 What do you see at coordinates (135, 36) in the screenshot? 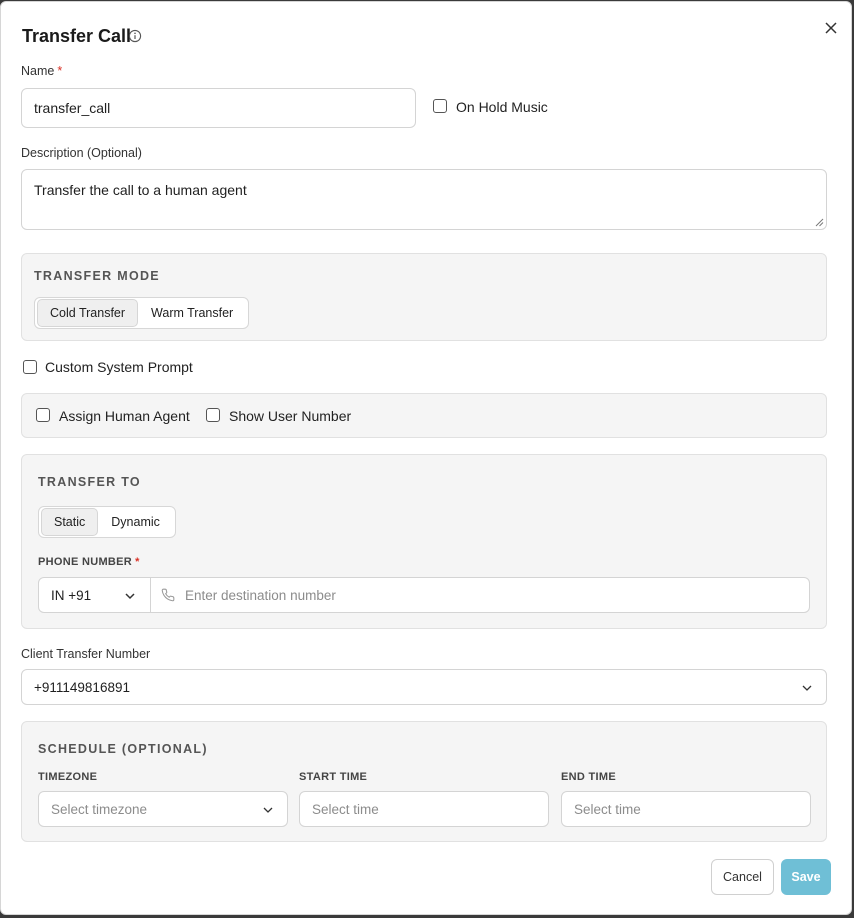
I see `info-icon` at bounding box center [135, 36].